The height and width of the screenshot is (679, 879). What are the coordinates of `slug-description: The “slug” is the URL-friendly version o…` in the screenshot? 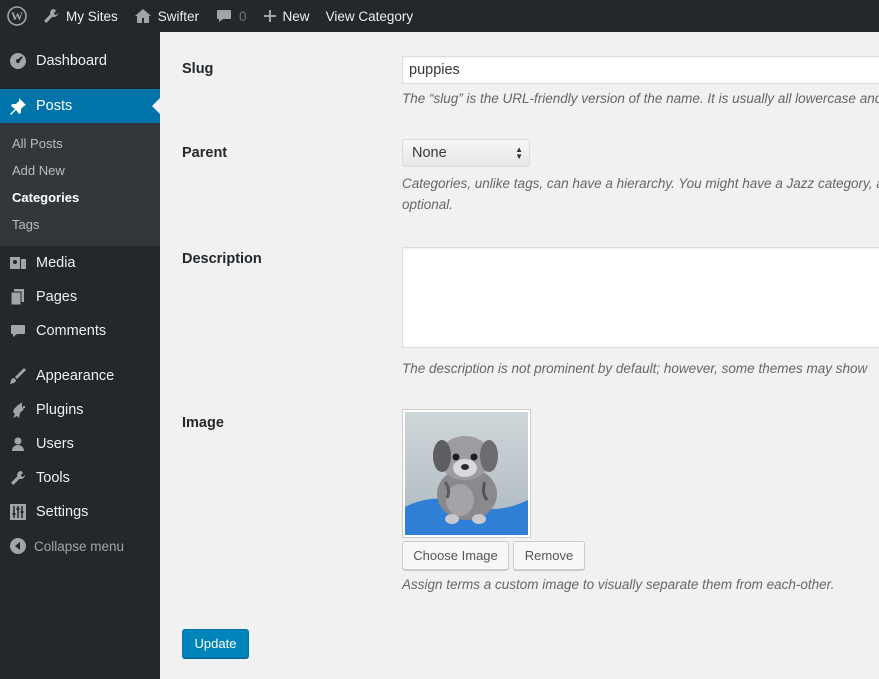 It's located at (640, 98).